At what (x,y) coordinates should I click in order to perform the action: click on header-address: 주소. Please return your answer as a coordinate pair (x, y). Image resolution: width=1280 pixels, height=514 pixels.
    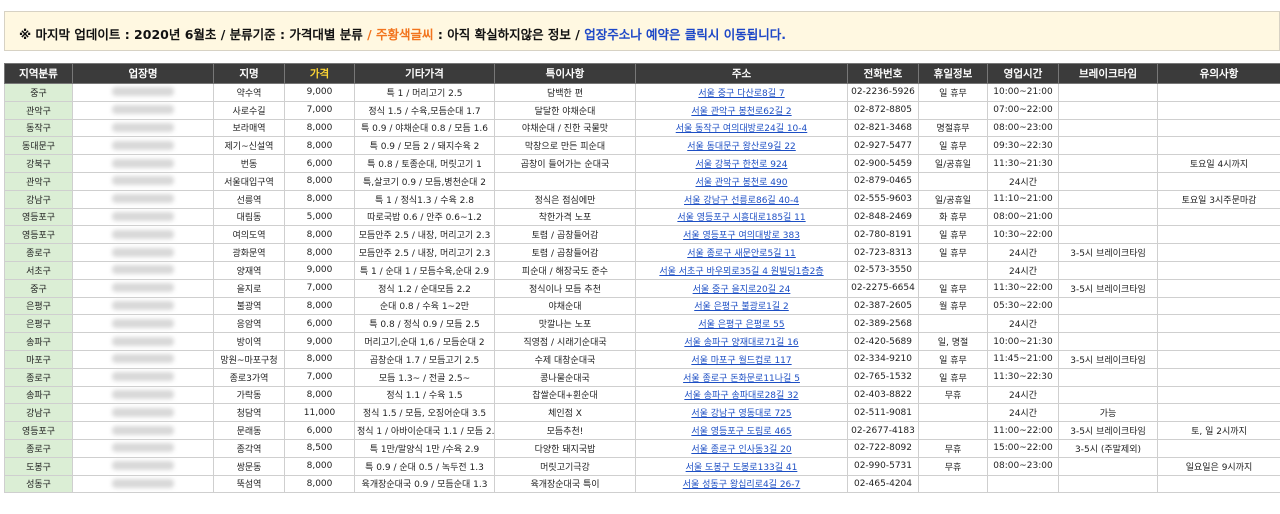
    Looking at the image, I should click on (741, 73).